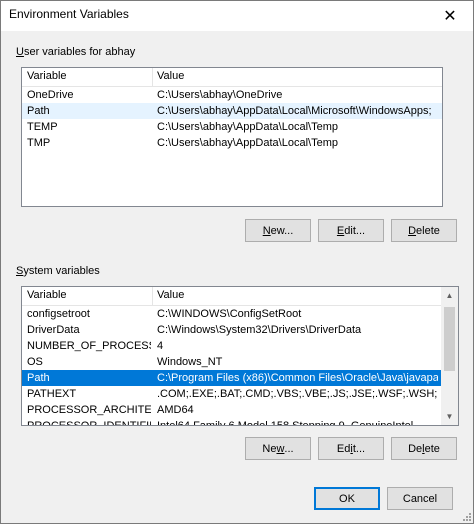  What do you see at coordinates (424, 230) in the screenshot?
I see `user-delete-button: Delete` at bounding box center [424, 230].